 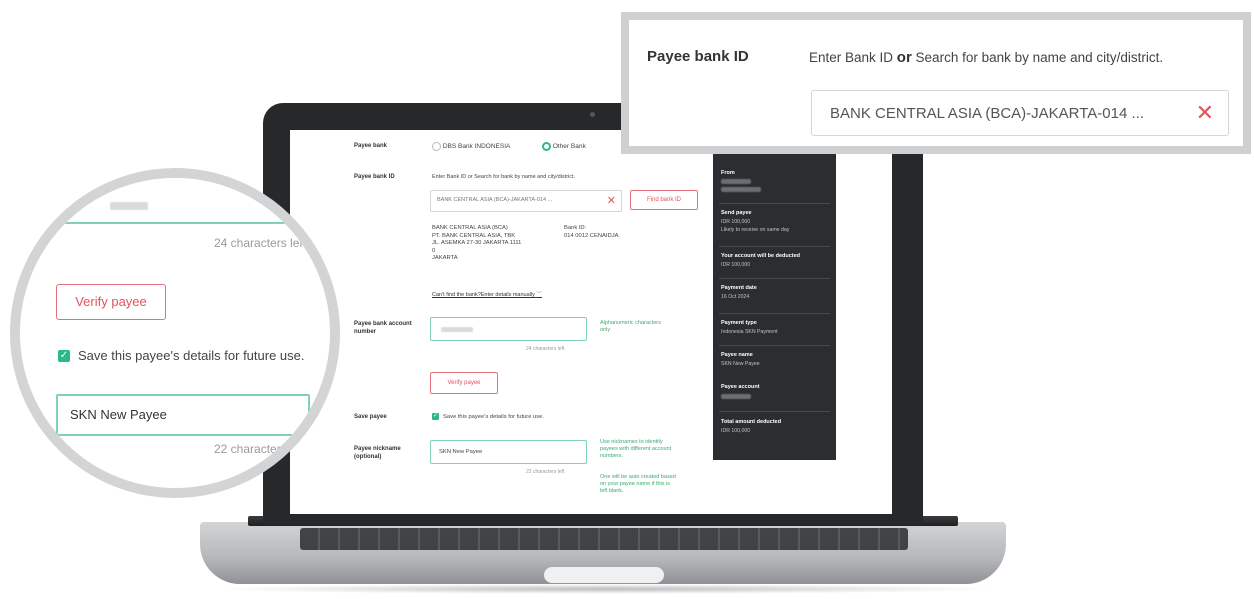 What do you see at coordinates (740, 387) in the screenshot?
I see `payee-account-label: Payee account` at bounding box center [740, 387].